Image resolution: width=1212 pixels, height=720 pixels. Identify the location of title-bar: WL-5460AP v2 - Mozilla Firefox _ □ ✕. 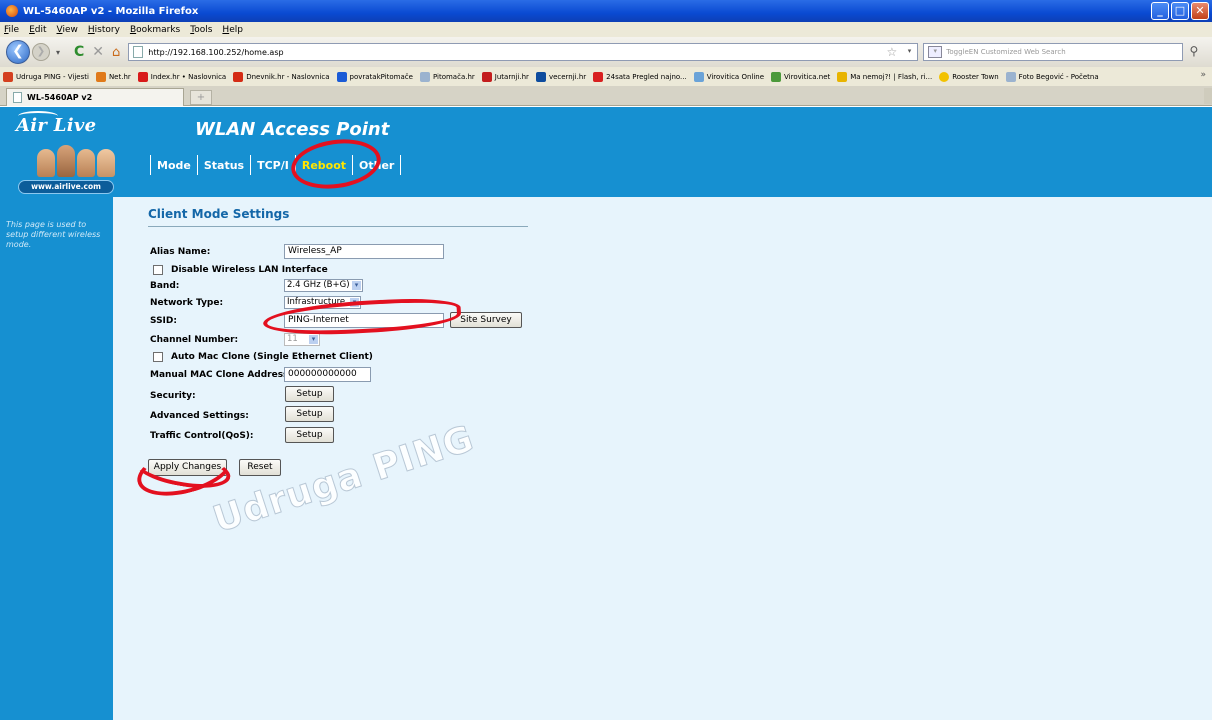
(606, 11).